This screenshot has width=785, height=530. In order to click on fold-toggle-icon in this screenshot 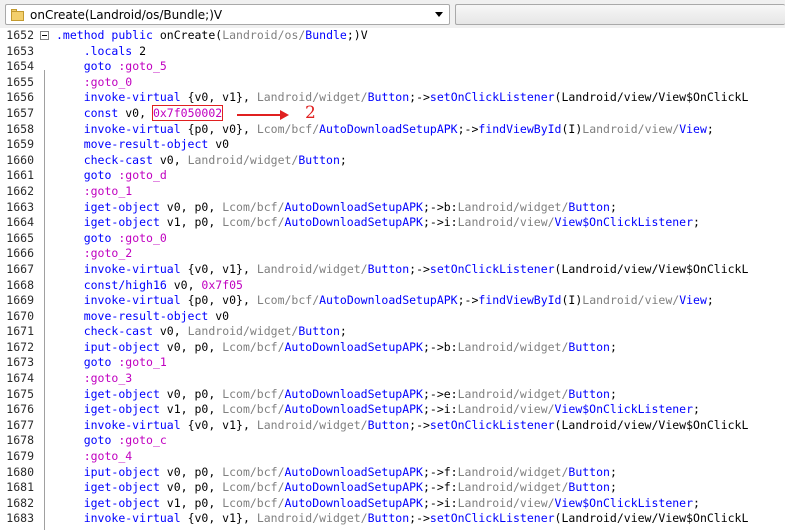, I will do `click(44, 35)`.